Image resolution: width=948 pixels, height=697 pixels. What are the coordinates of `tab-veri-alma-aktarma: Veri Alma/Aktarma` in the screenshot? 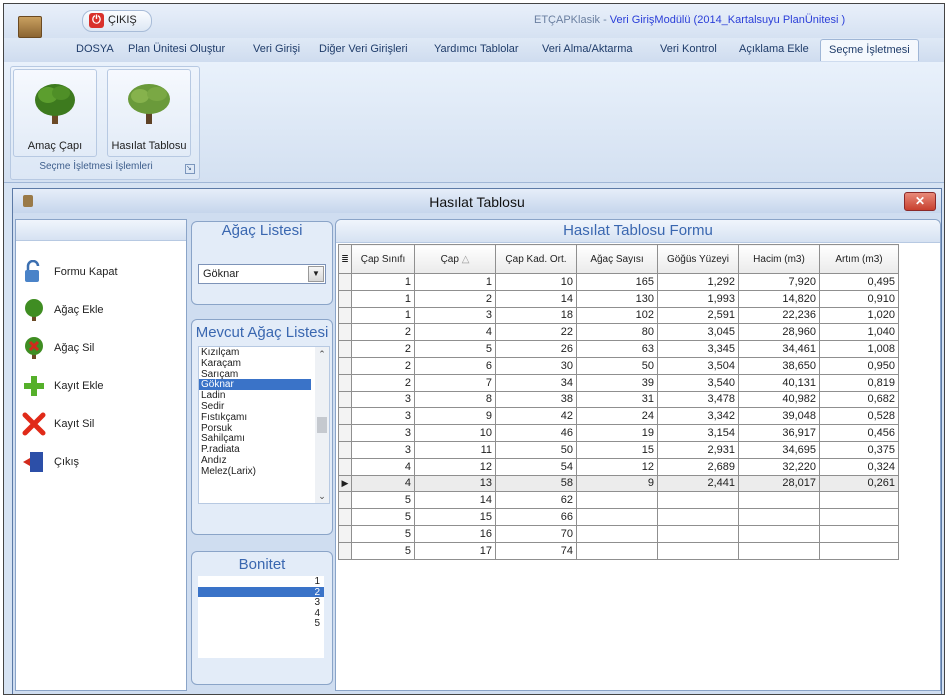 It's located at (587, 49).